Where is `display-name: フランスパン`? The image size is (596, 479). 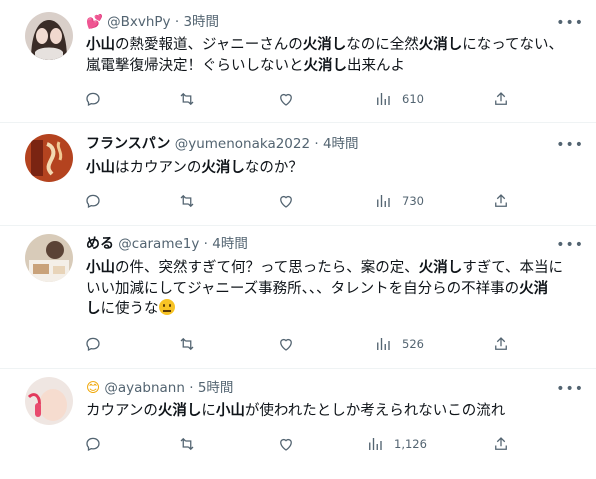 display-name: フランスパン is located at coordinates (128, 144).